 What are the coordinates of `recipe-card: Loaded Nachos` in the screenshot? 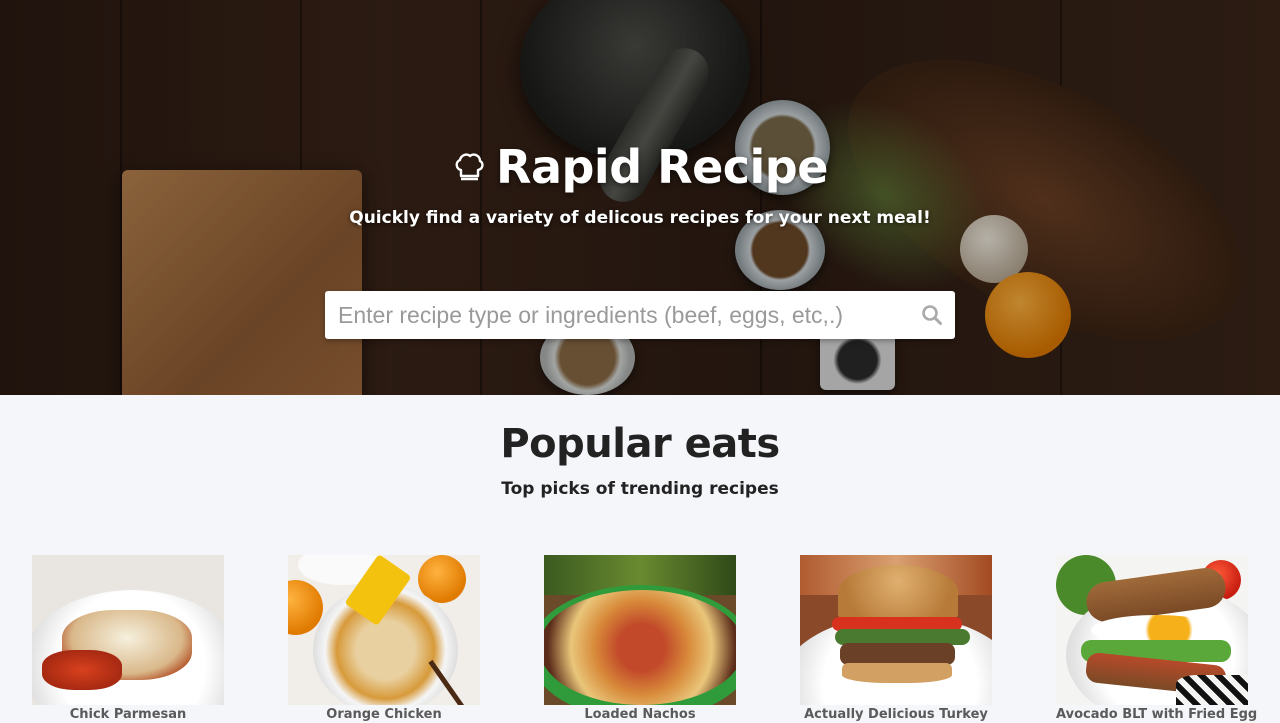 It's located at (640, 638).